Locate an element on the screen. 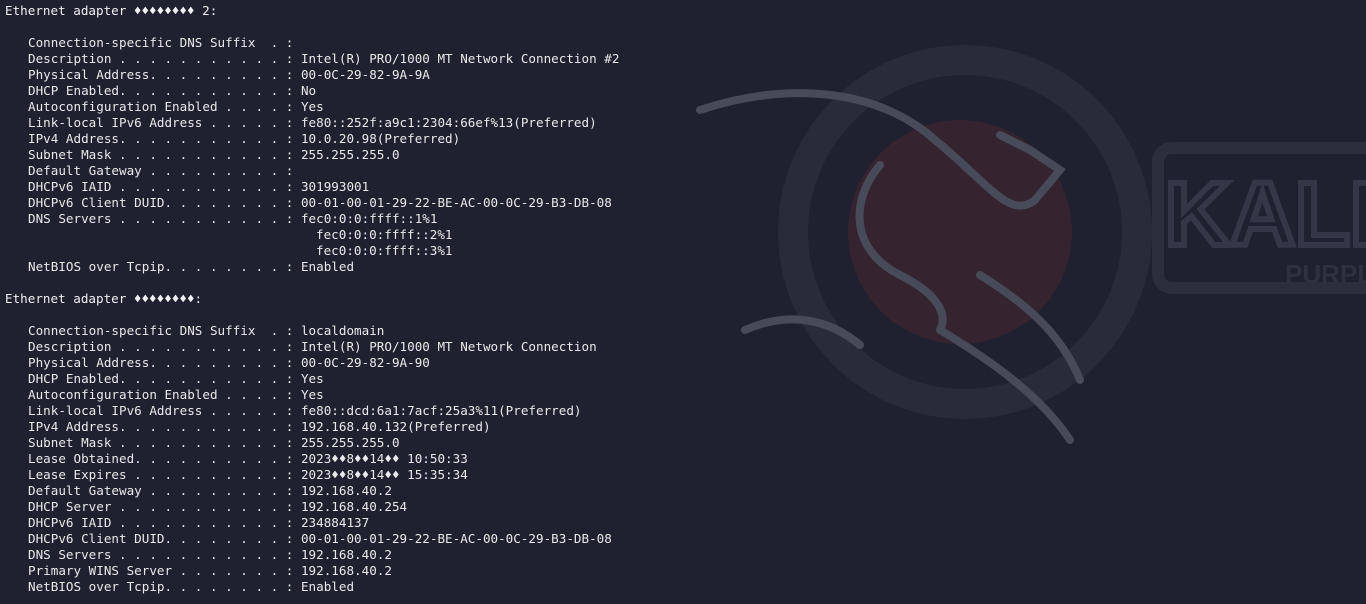  adapter-header: Ethernet adapter ♦♦♦♦♦♦♦♦: is located at coordinates (104, 298).